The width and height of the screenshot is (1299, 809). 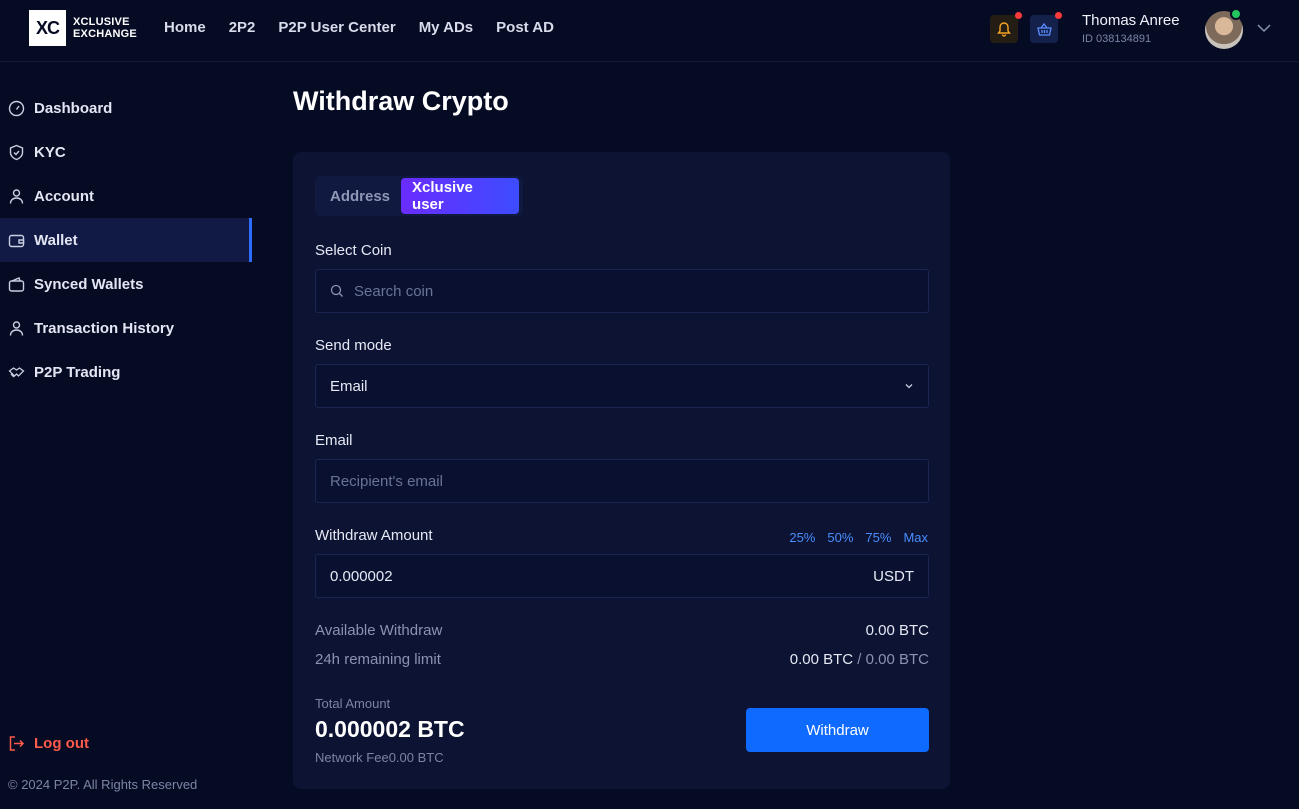 I want to click on sidebar-item-synced-wallets: Synced Wallets, so click(x=126, y=284).